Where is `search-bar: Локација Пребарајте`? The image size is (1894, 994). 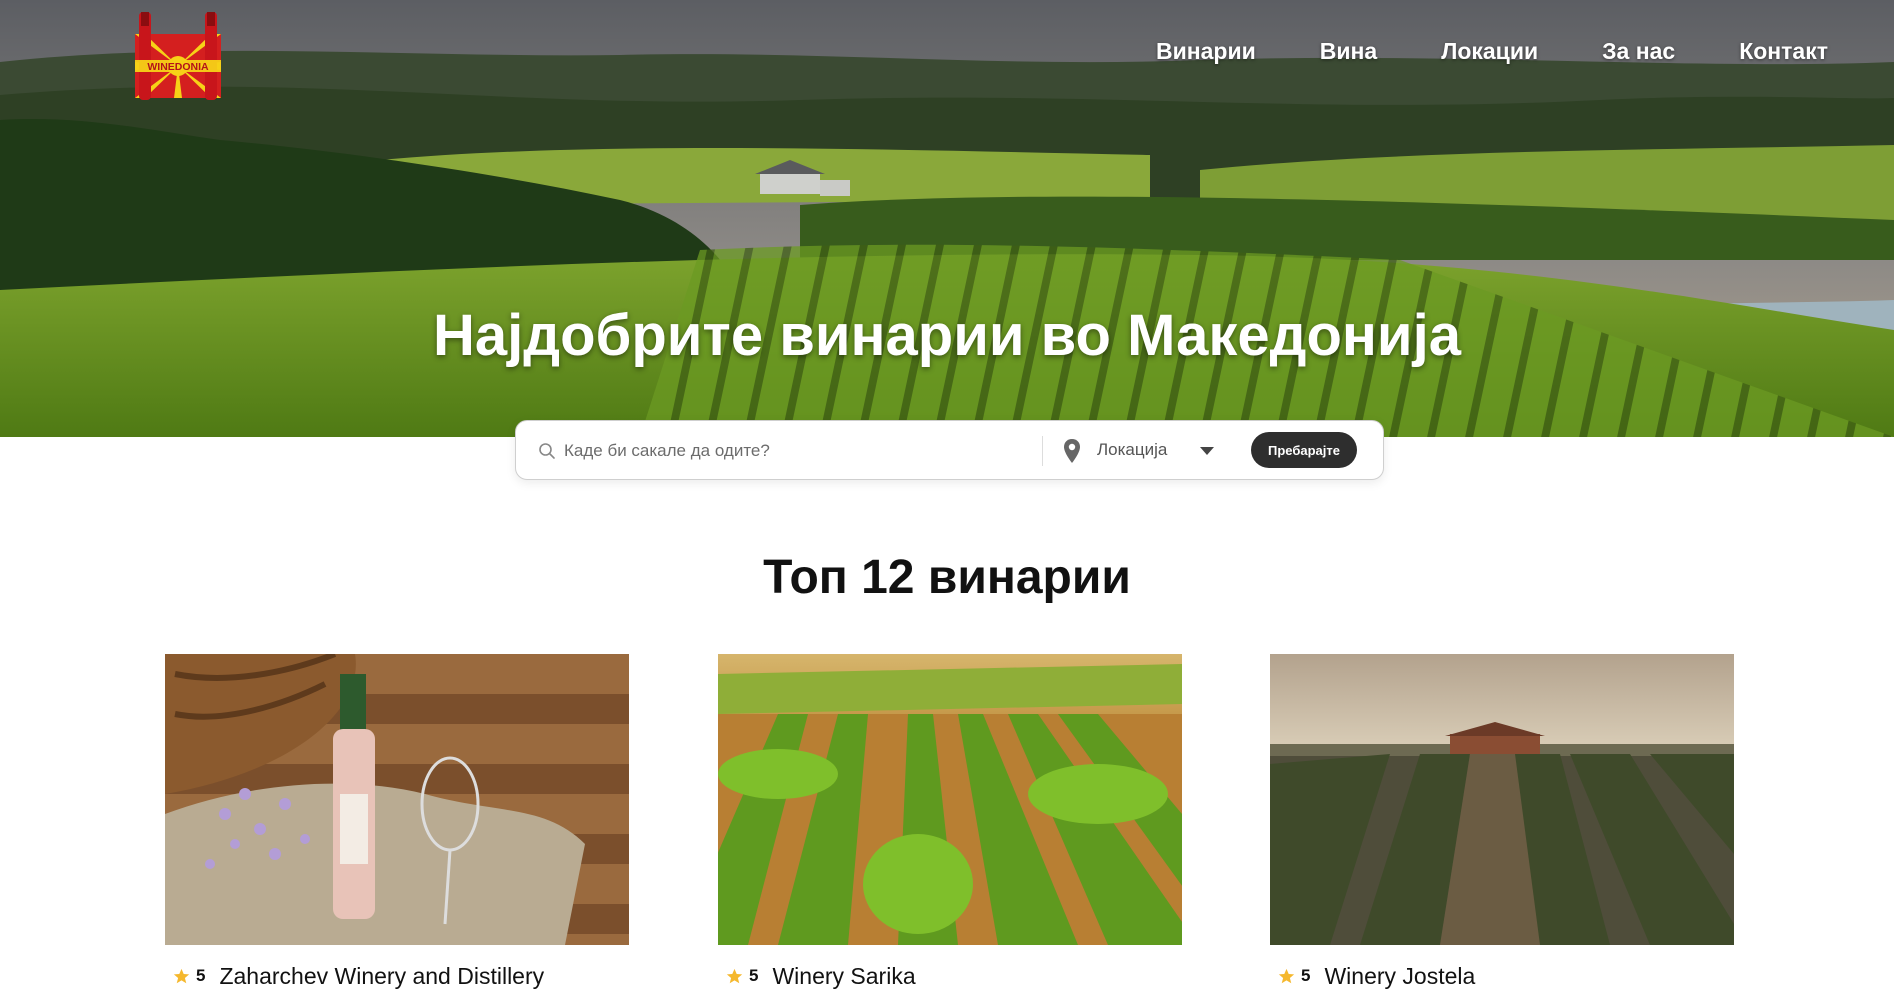 search-bar: Локација Пребарајте is located at coordinates (949, 450).